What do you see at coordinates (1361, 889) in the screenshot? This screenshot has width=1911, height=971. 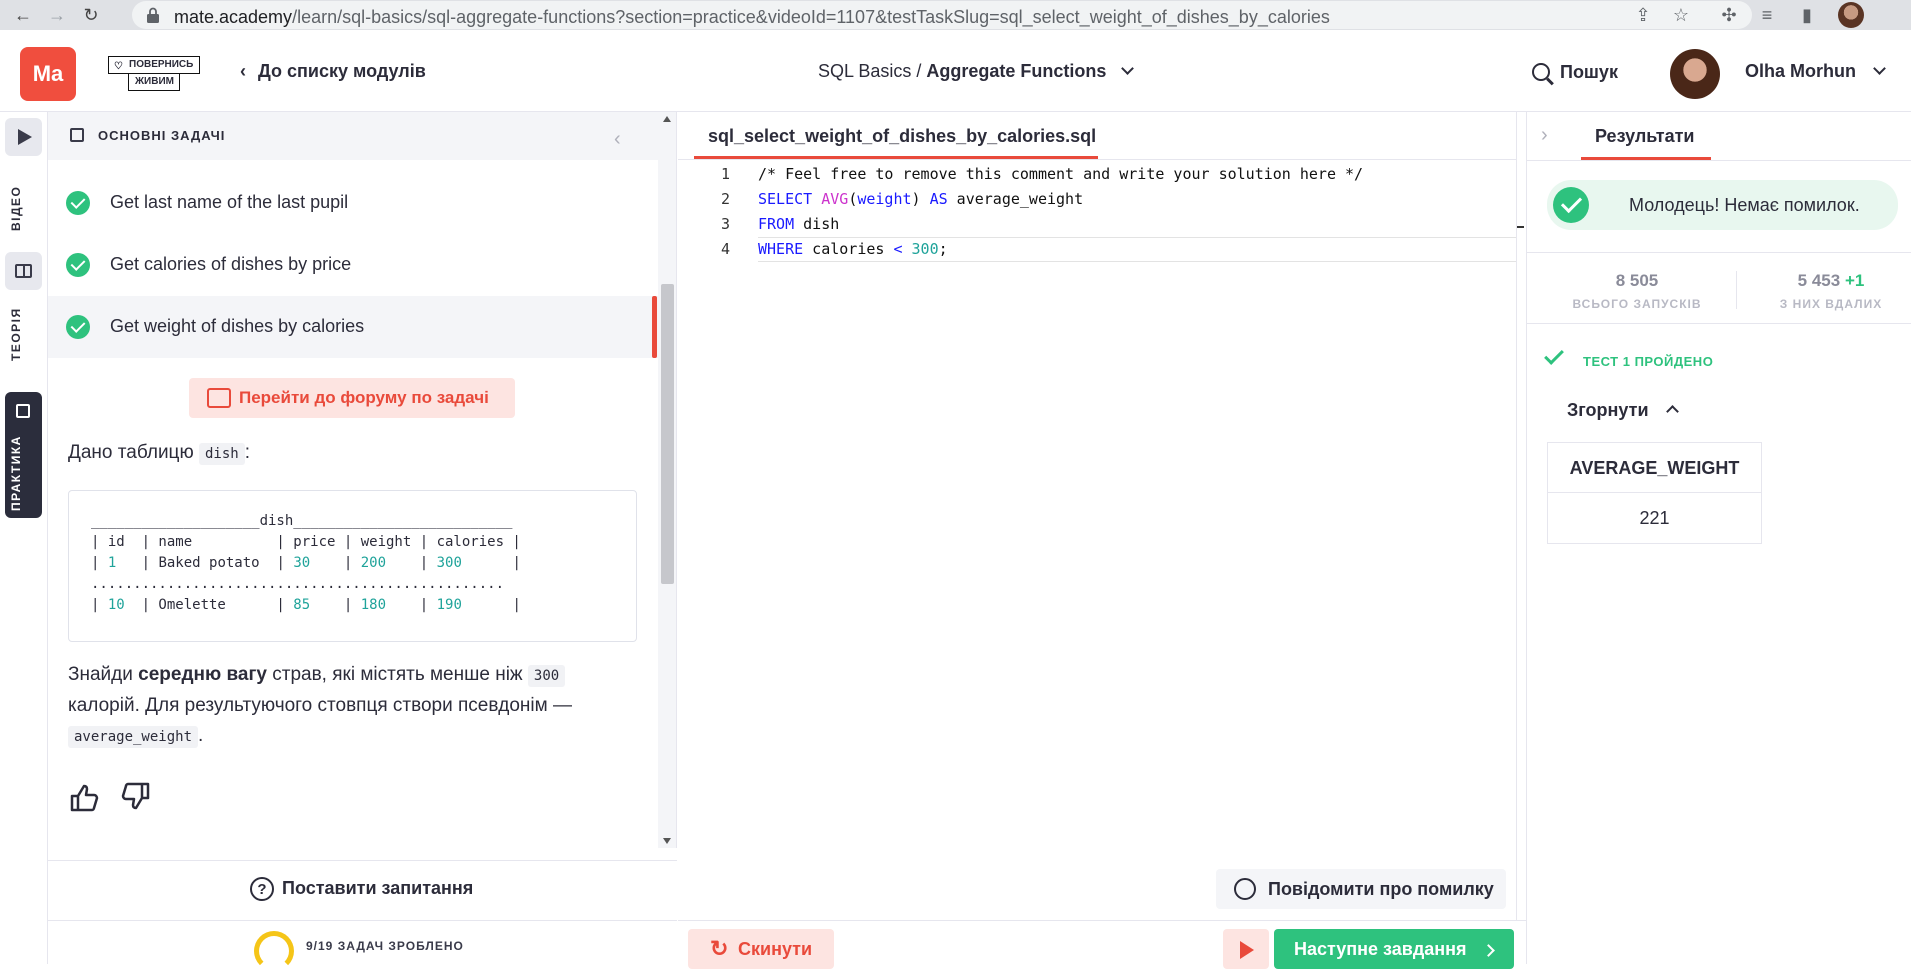 I see `report-error-button: Повідомити про помилку` at bounding box center [1361, 889].